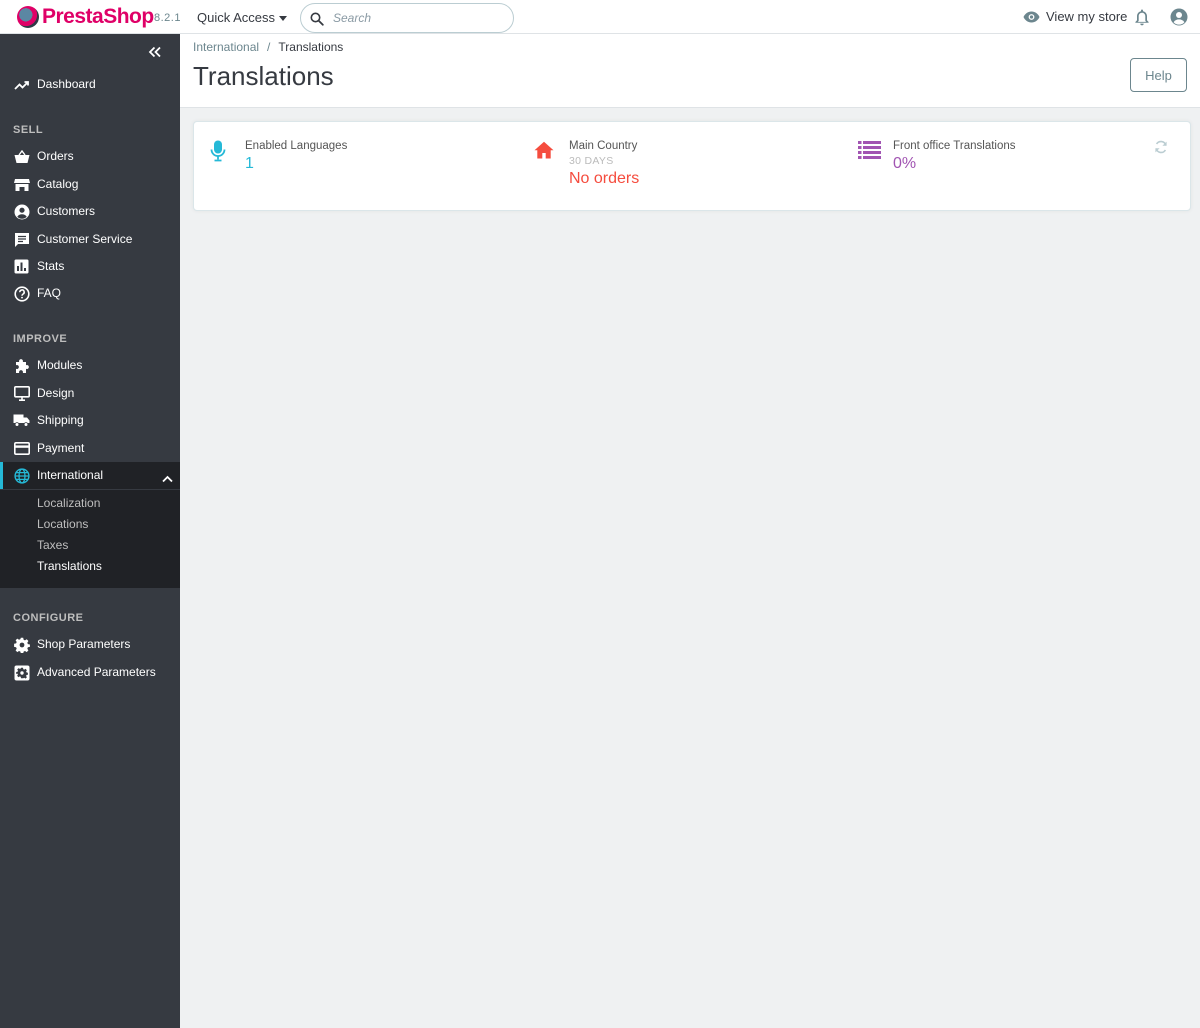 Image resolution: width=1200 pixels, height=1028 pixels. What do you see at coordinates (21, 184) in the screenshot?
I see `store-icon` at bounding box center [21, 184].